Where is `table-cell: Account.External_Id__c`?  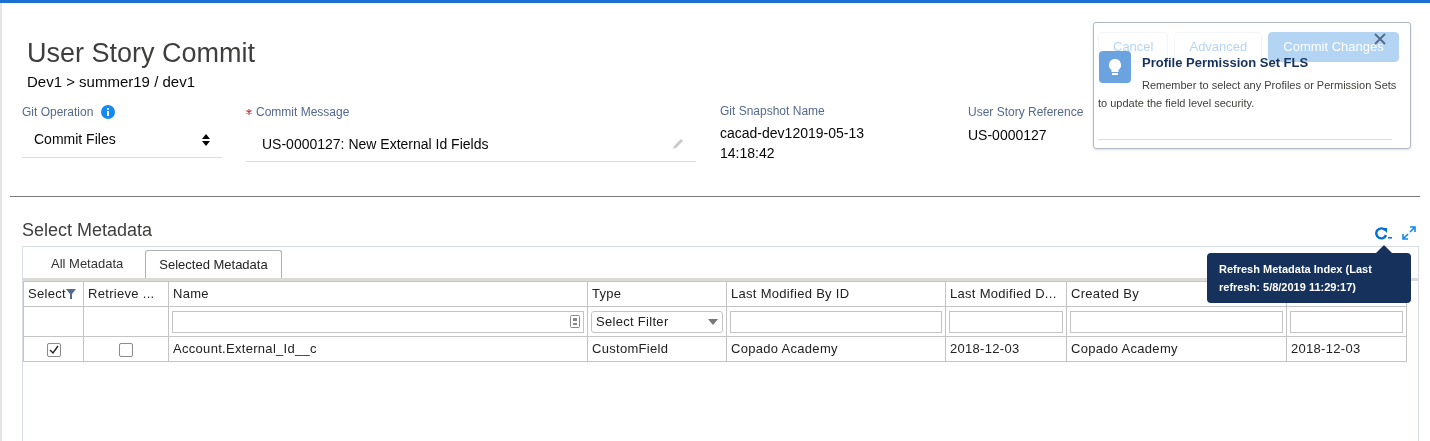 table-cell: Account.External_Id__c is located at coordinates (378, 349).